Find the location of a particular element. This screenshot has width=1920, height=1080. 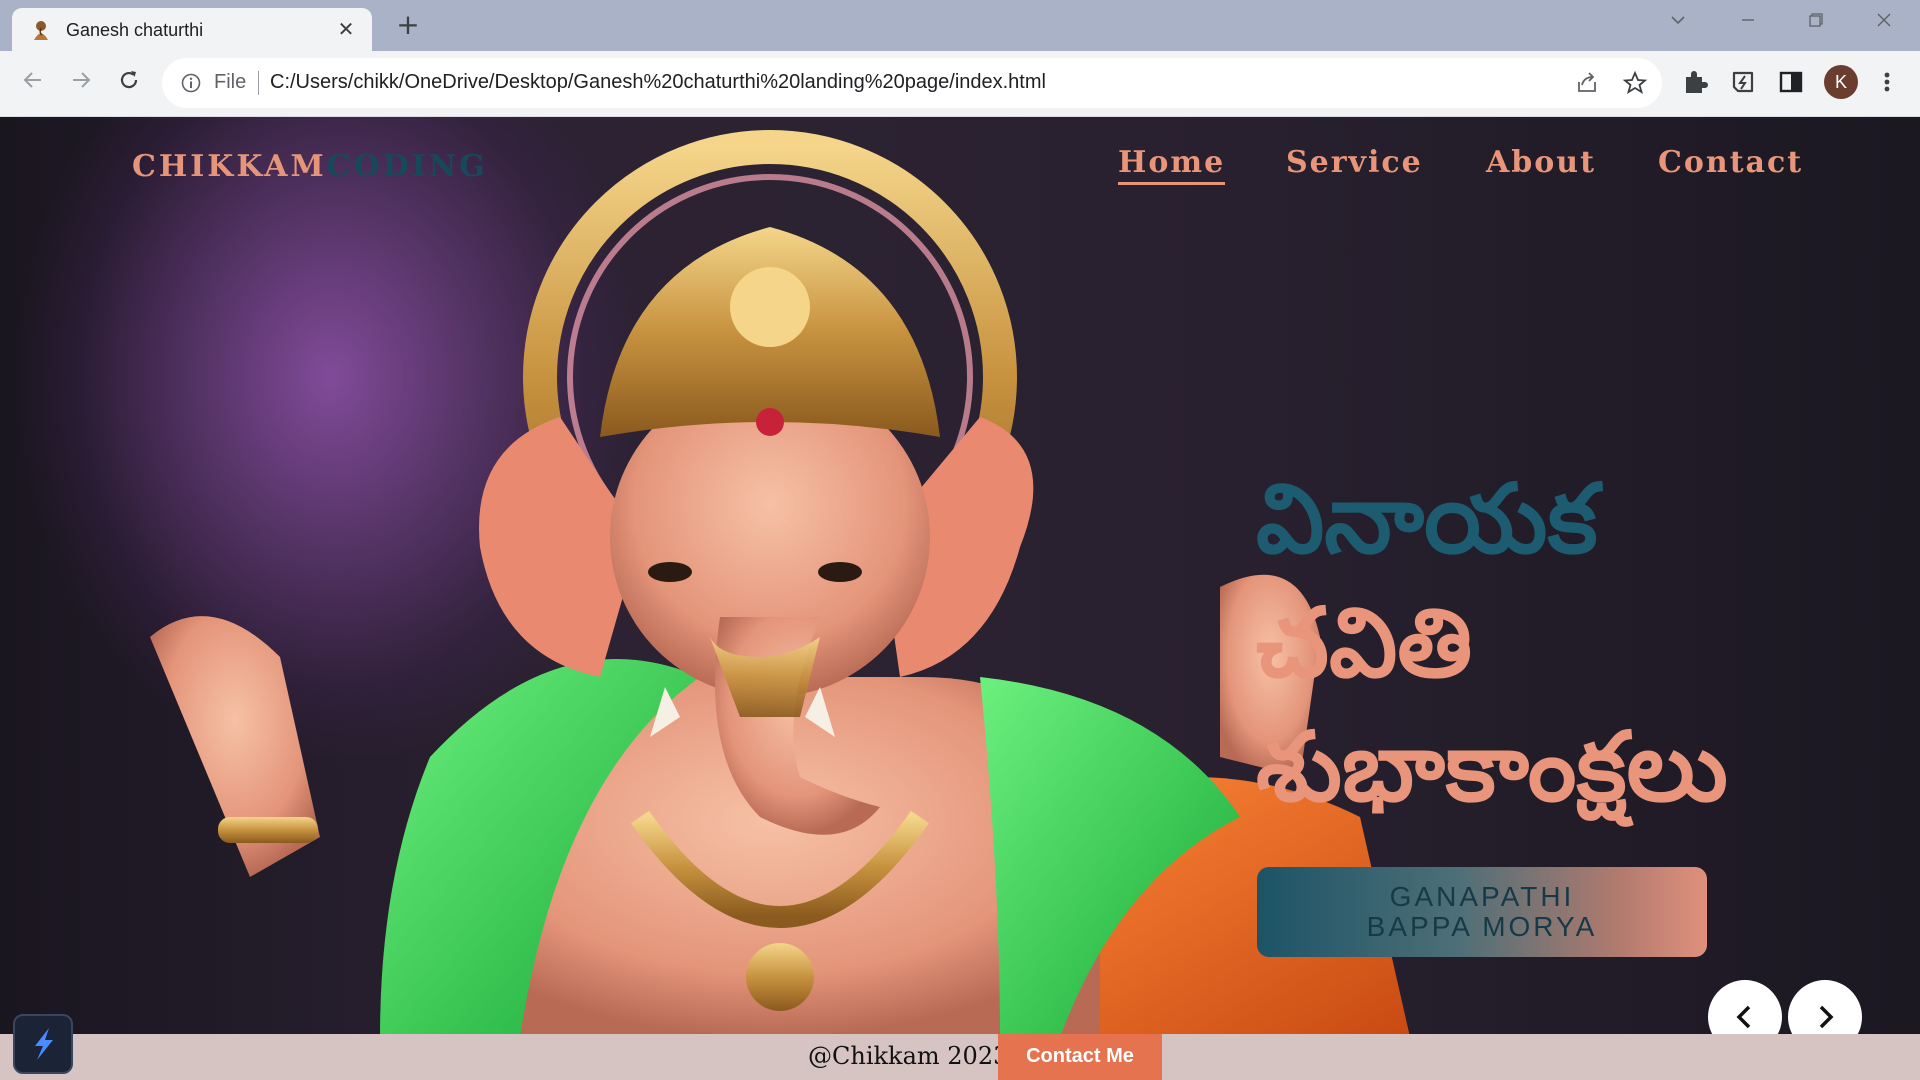

forward-icon is located at coordinates (81, 84).